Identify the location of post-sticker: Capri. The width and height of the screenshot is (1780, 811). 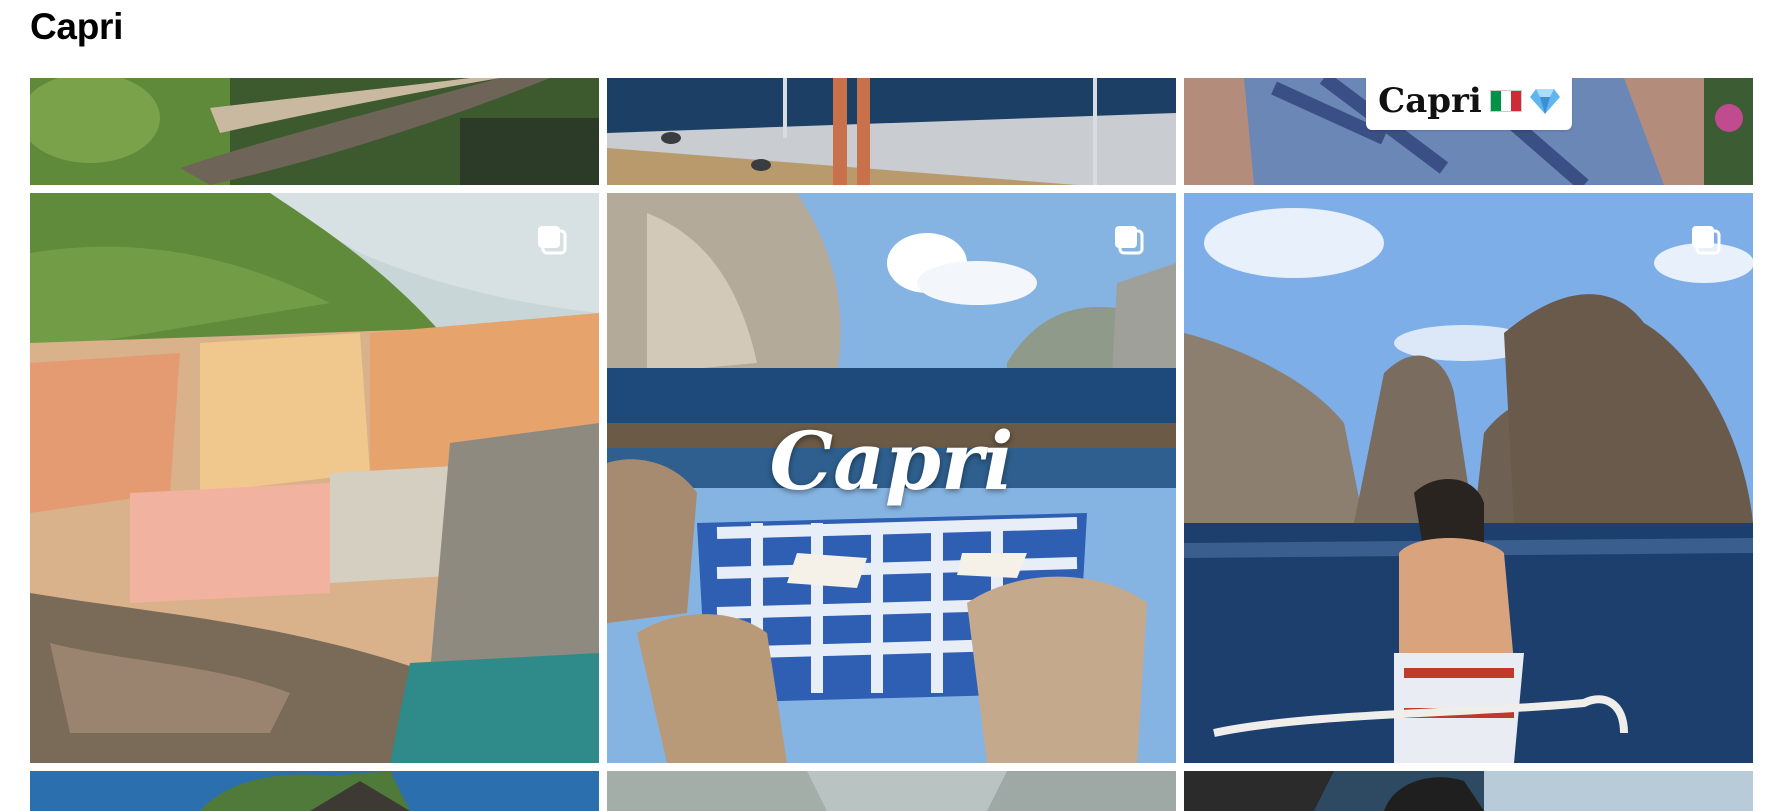
(1469, 104).